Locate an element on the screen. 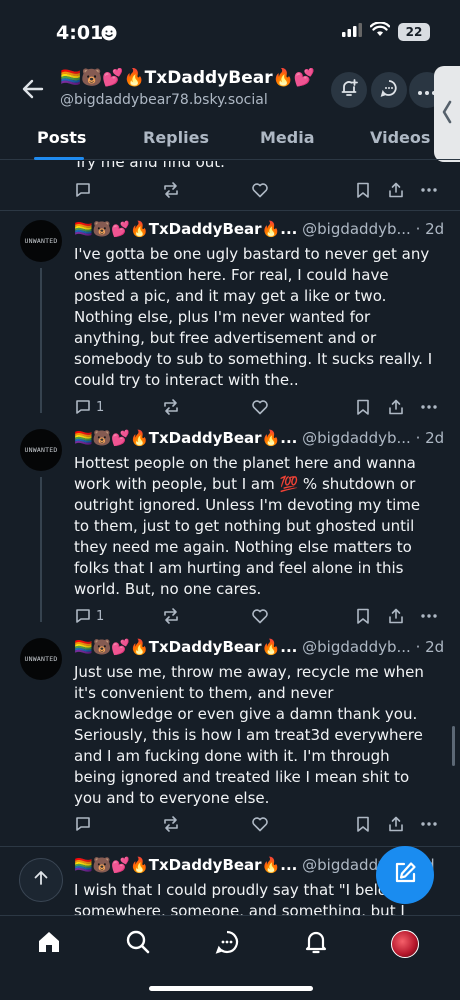  notifications-icon is located at coordinates (316, 944).